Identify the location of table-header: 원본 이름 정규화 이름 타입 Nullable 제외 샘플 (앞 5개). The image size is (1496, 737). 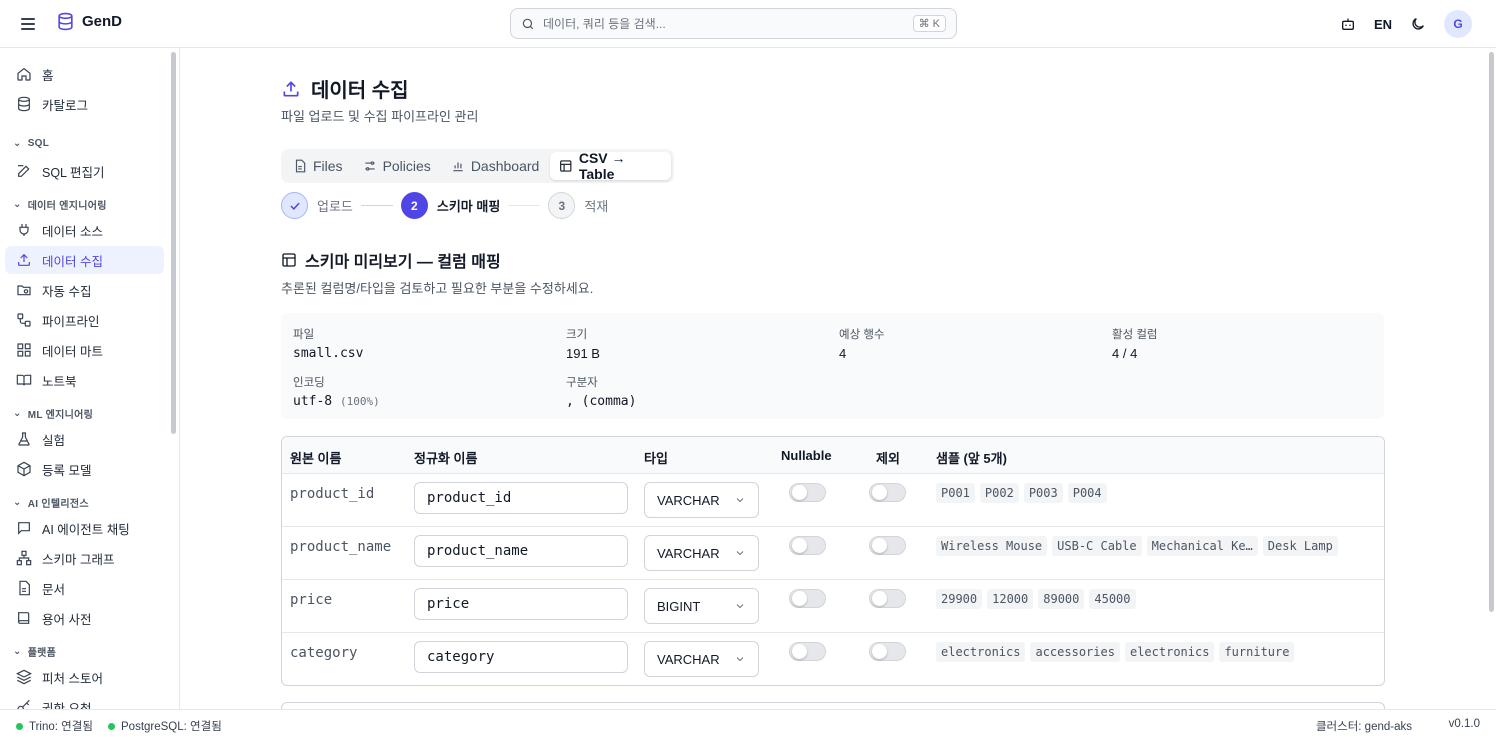
(833, 455).